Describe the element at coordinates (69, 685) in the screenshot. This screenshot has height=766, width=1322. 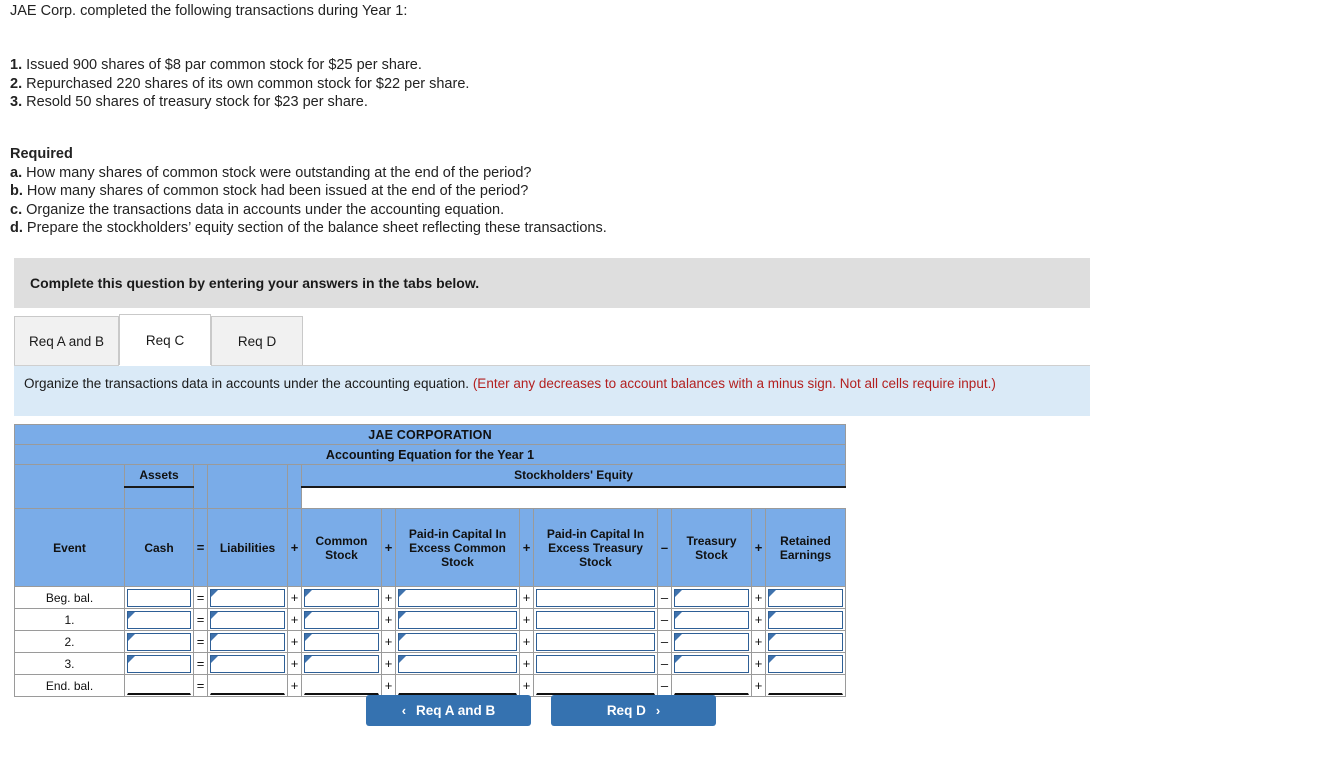
I see `row-event-label: End. bal.` at that location.